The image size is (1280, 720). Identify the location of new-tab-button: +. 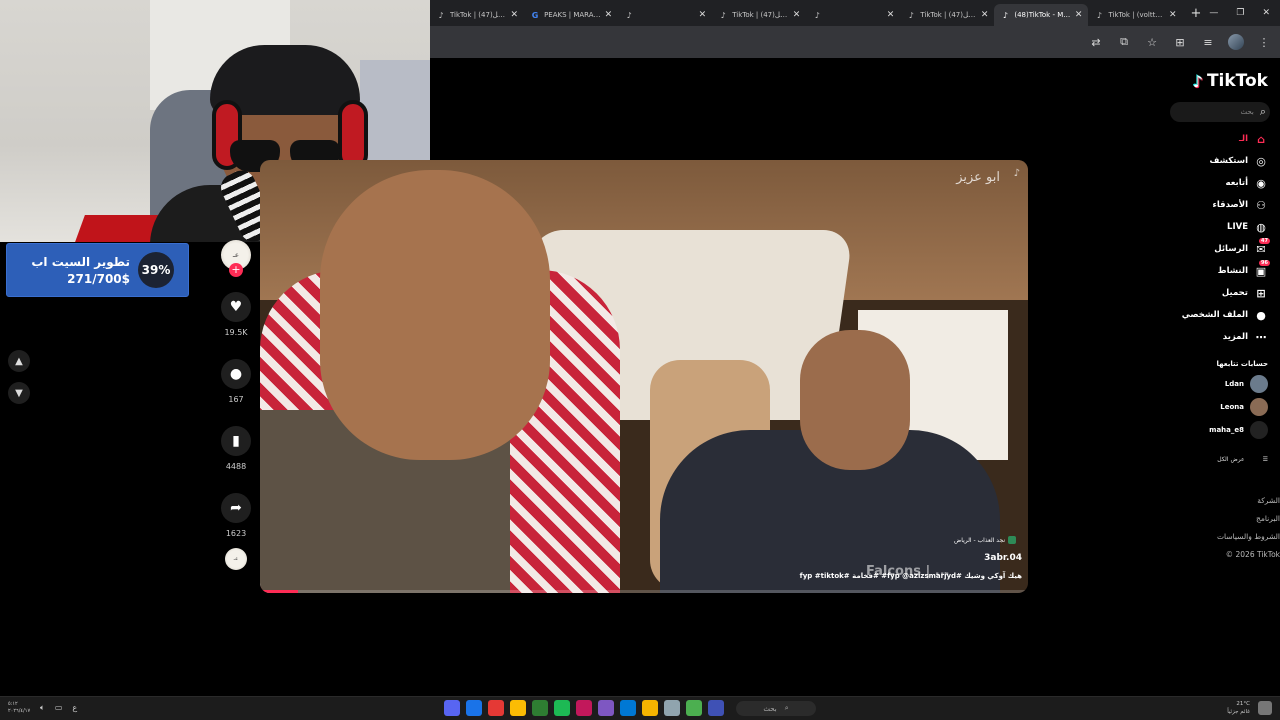
(1196, 13).